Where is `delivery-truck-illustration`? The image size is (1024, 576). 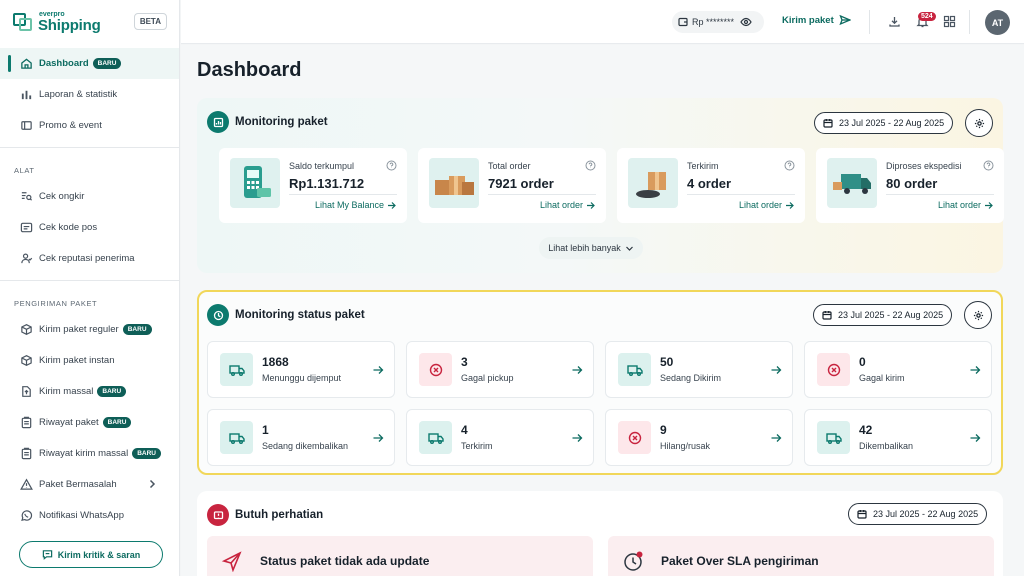
delivery-truck-illustration is located at coordinates (852, 183).